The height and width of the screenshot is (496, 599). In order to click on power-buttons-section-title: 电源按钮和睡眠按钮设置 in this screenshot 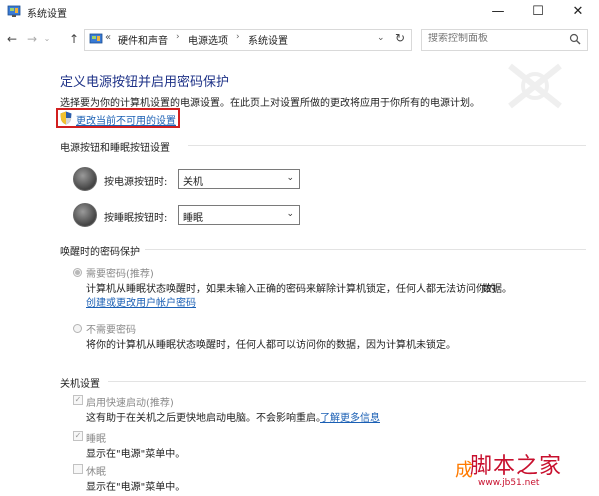, I will do `click(115, 148)`.